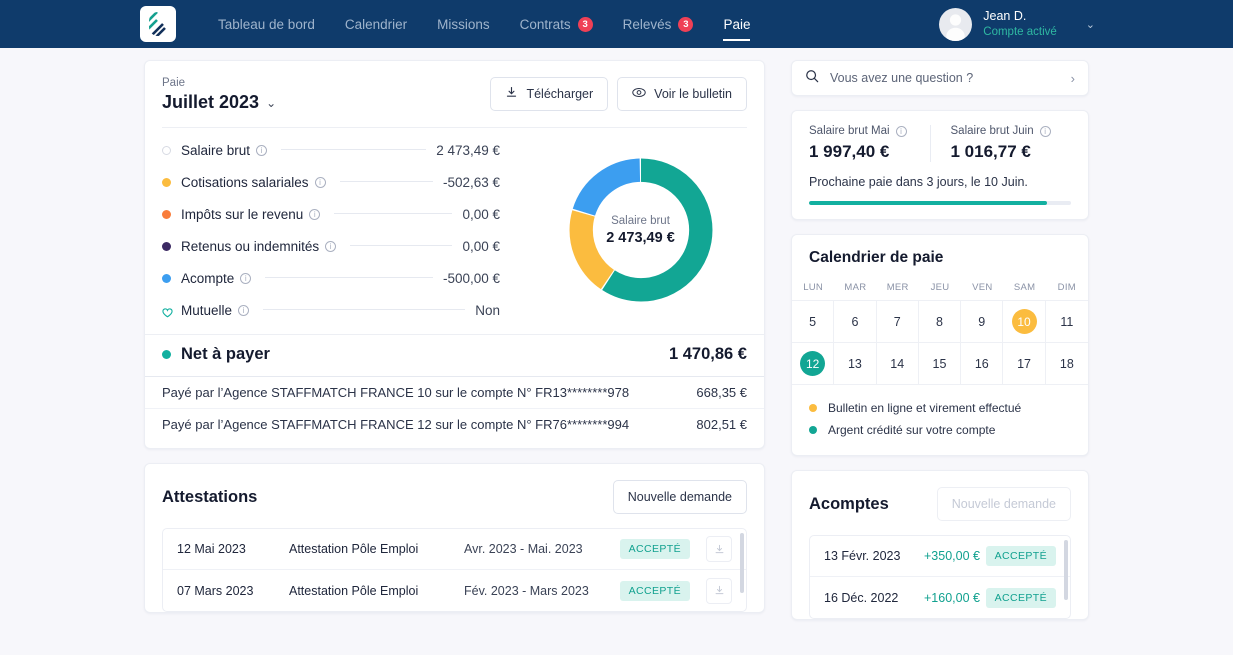  What do you see at coordinates (266, 24) in the screenshot?
I see `nav-item-tableau-de-bord: Tableau de bord` at bounding box center [266, 24].